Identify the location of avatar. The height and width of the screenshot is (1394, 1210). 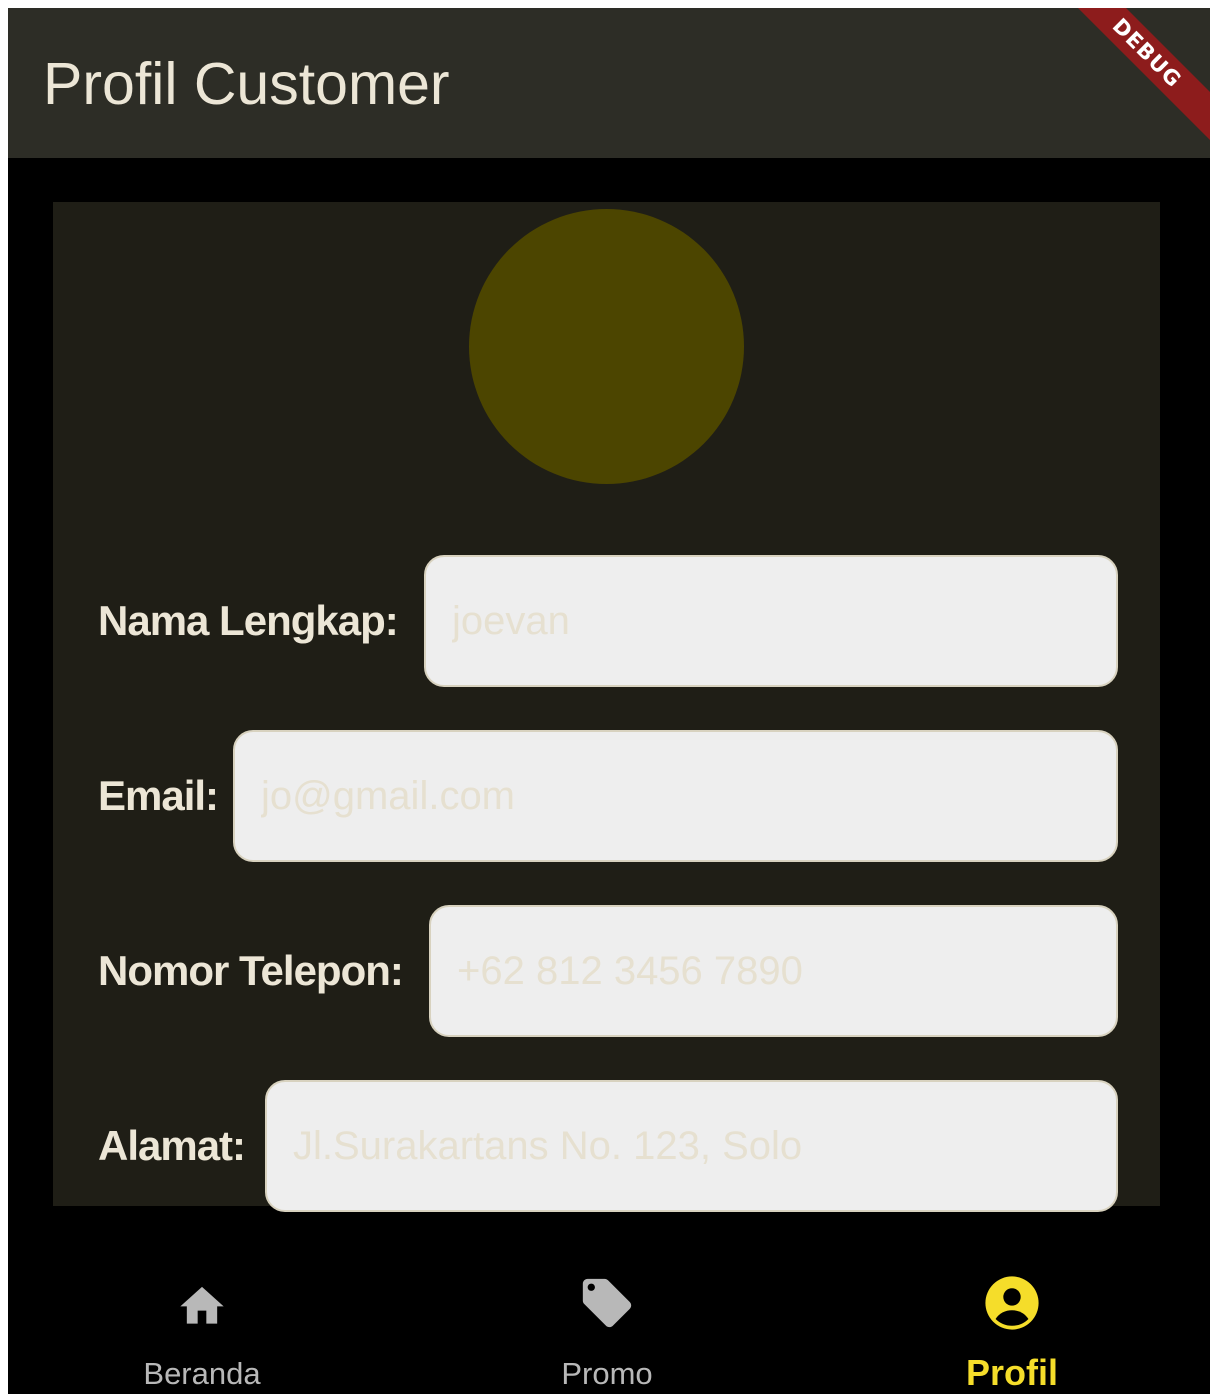
(606, 346).